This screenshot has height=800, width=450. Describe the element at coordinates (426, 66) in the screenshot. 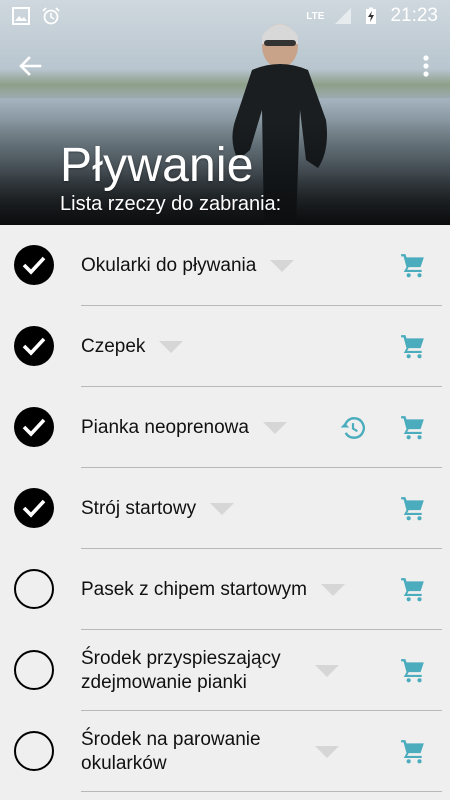

I see `more-vert-icon` at that location.